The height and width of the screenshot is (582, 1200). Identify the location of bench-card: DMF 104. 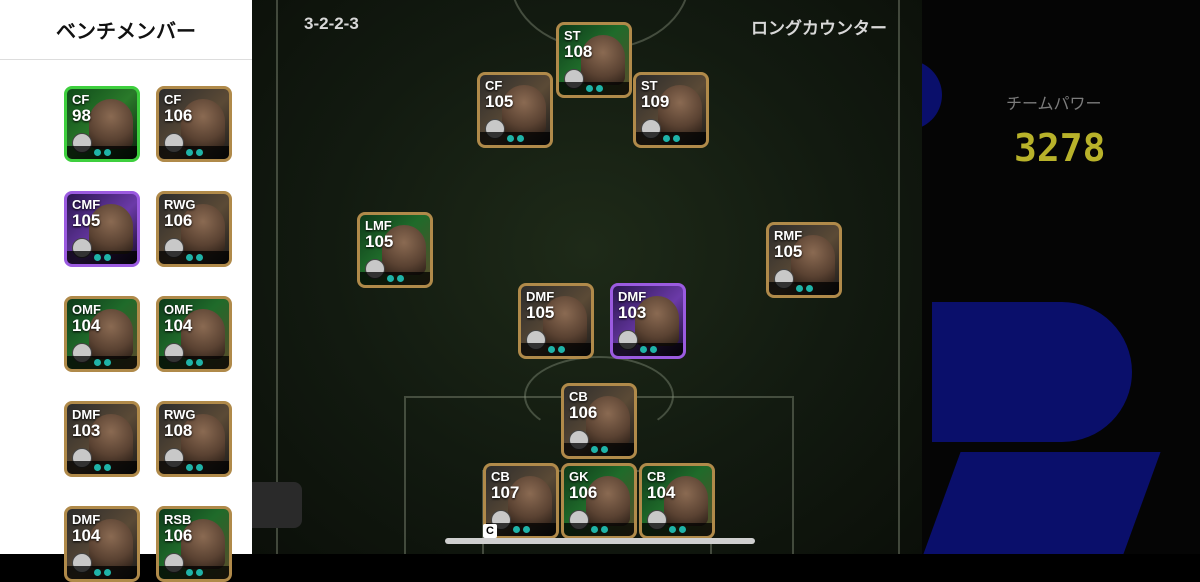
(102, 544).